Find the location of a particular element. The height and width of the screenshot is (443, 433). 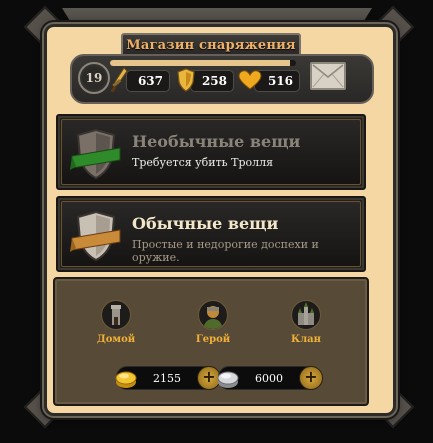

category-title: Необычные вещи is located at coordinates (216, 141).